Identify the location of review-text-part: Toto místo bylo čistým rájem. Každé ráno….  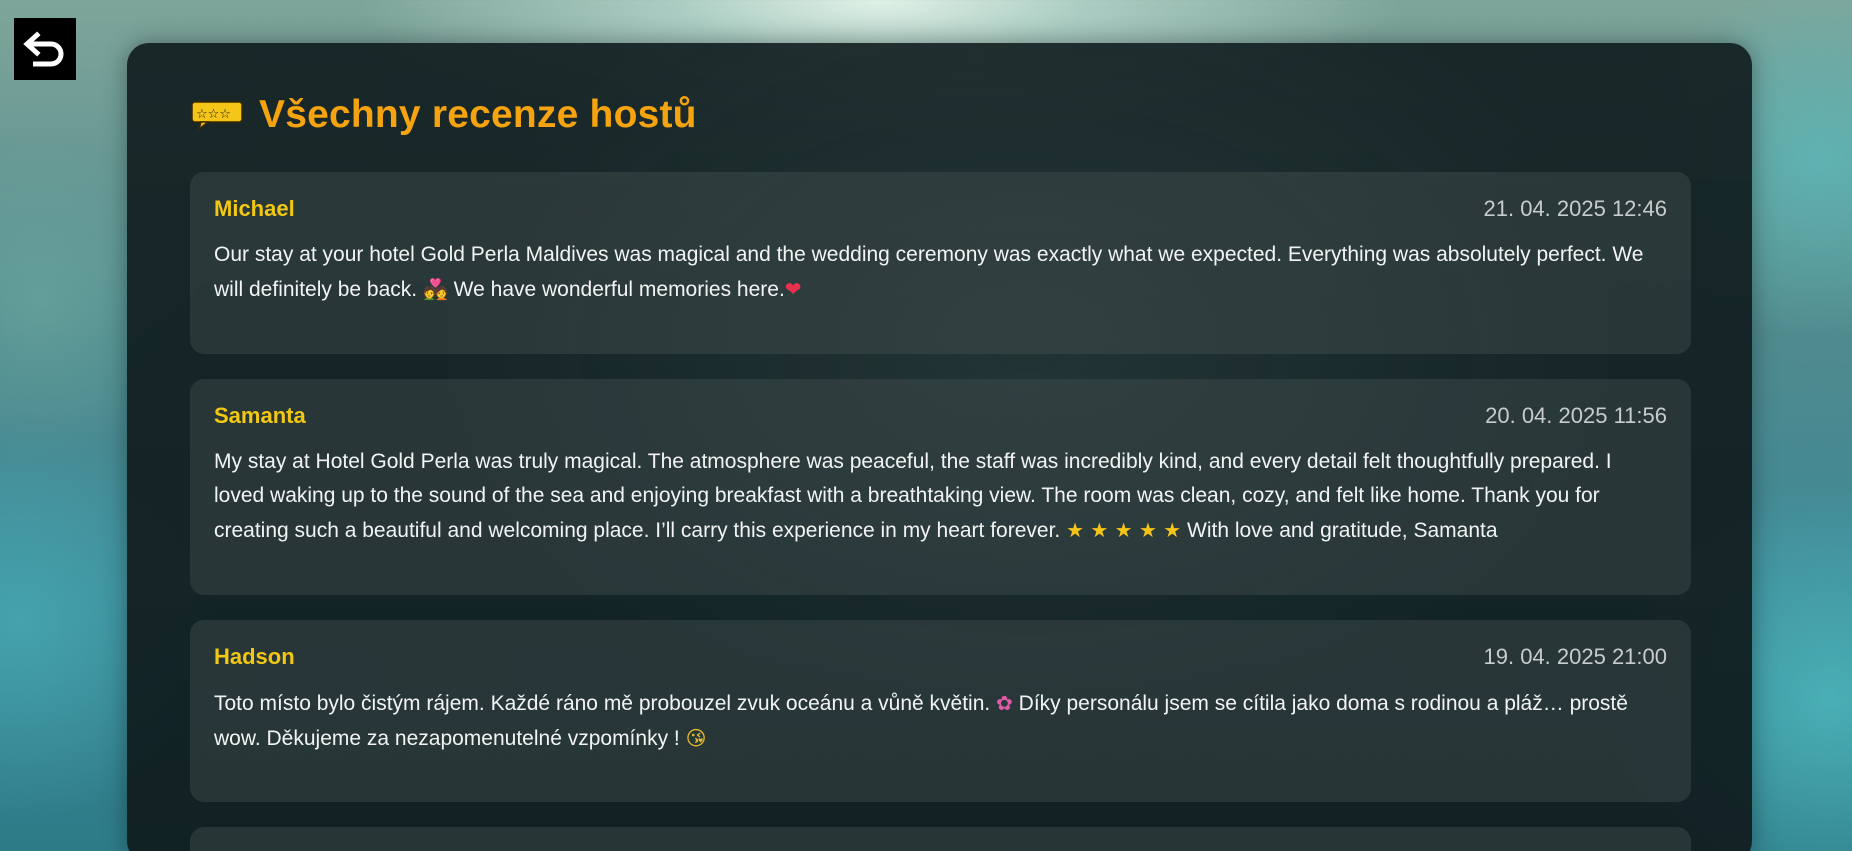
(605, 703).